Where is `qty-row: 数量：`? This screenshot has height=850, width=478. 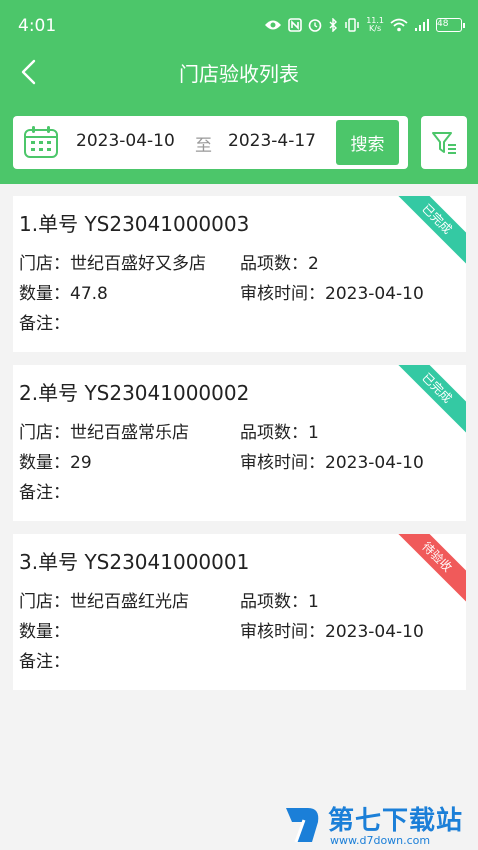 qty-row: 数量： is located at coordinates (44, 629).